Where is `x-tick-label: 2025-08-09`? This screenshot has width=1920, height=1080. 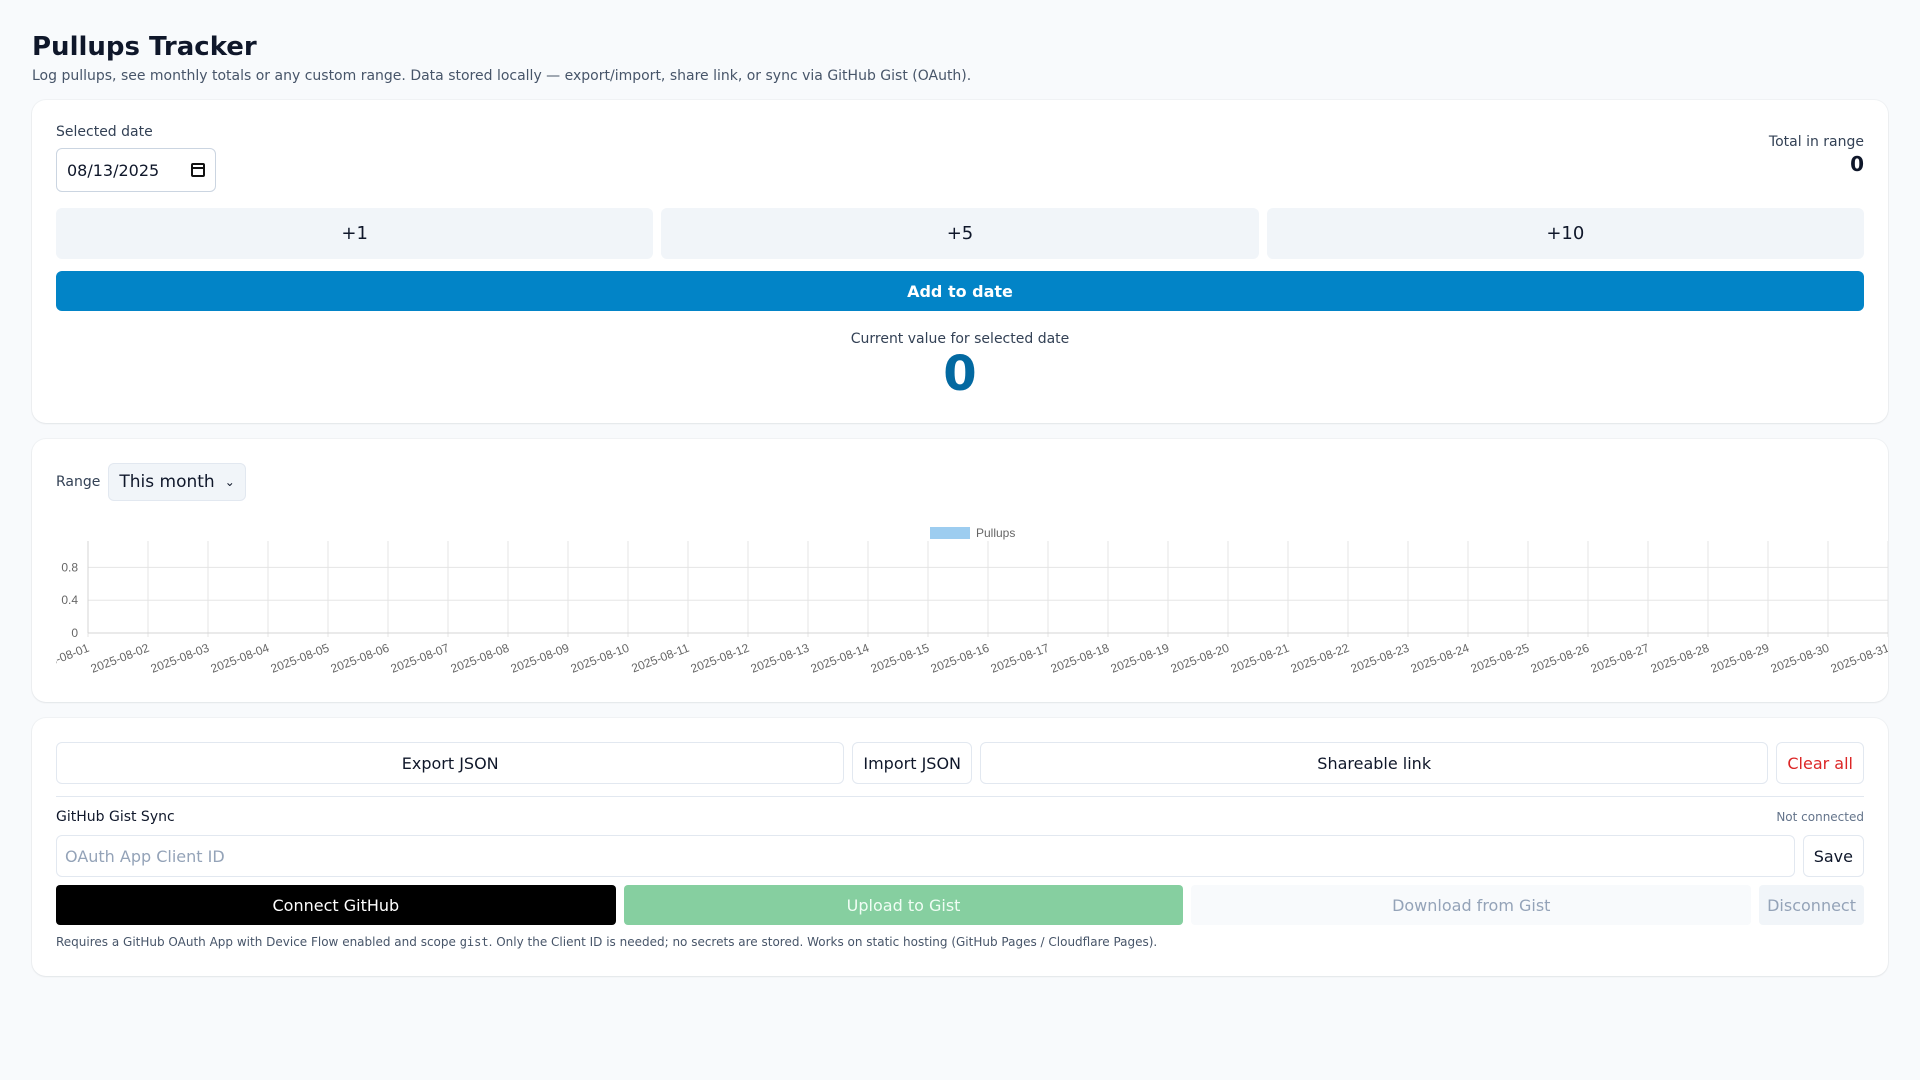 x-tick-label: 2025-08-09 is located at coordinates (540, 658).